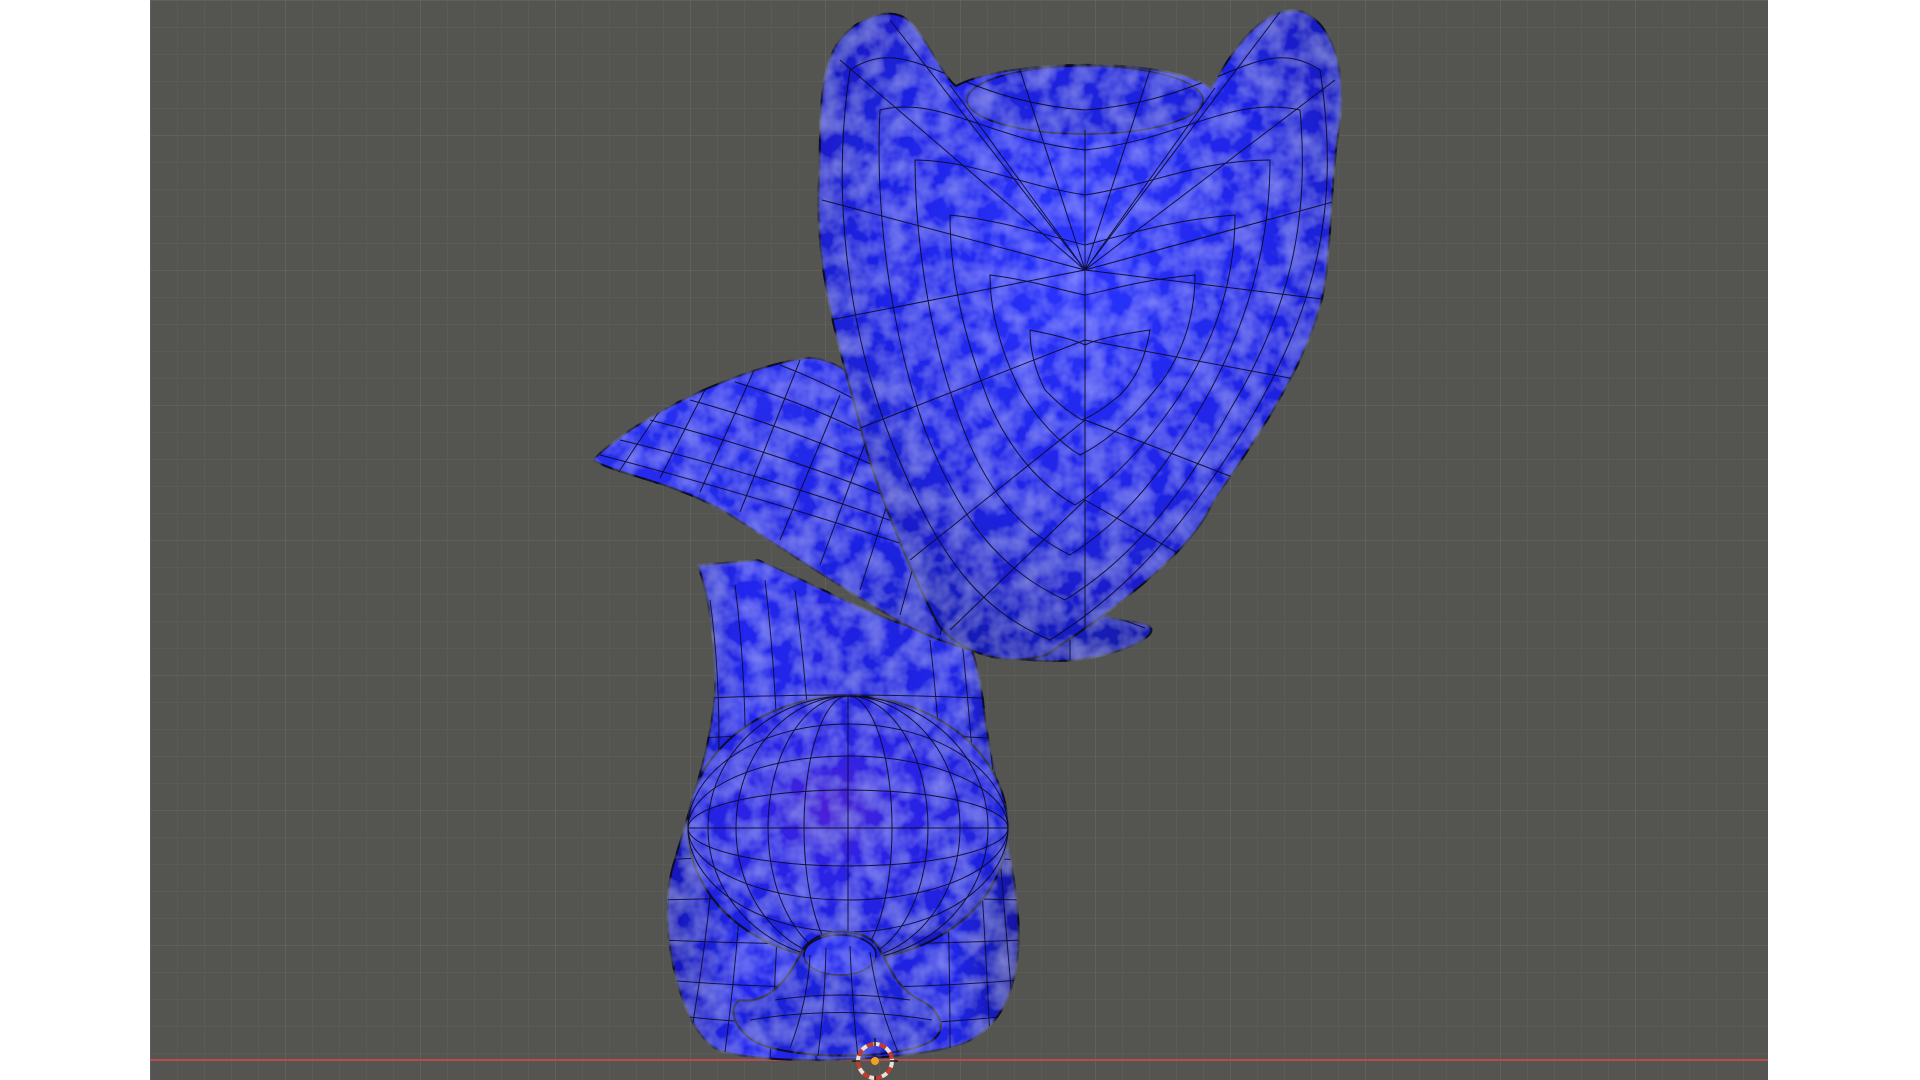 This screenshot has height=1080, width=1920. I want to click on 3d-cursor-center, so click(875, 1061).